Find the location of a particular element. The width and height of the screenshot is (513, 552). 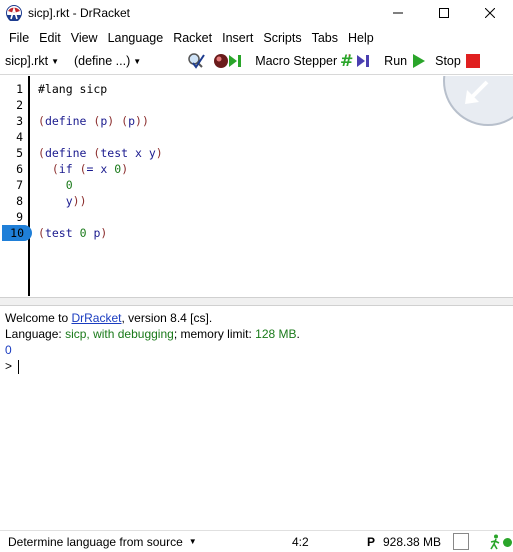

maximize-icon is located at coordinates (444, 13).